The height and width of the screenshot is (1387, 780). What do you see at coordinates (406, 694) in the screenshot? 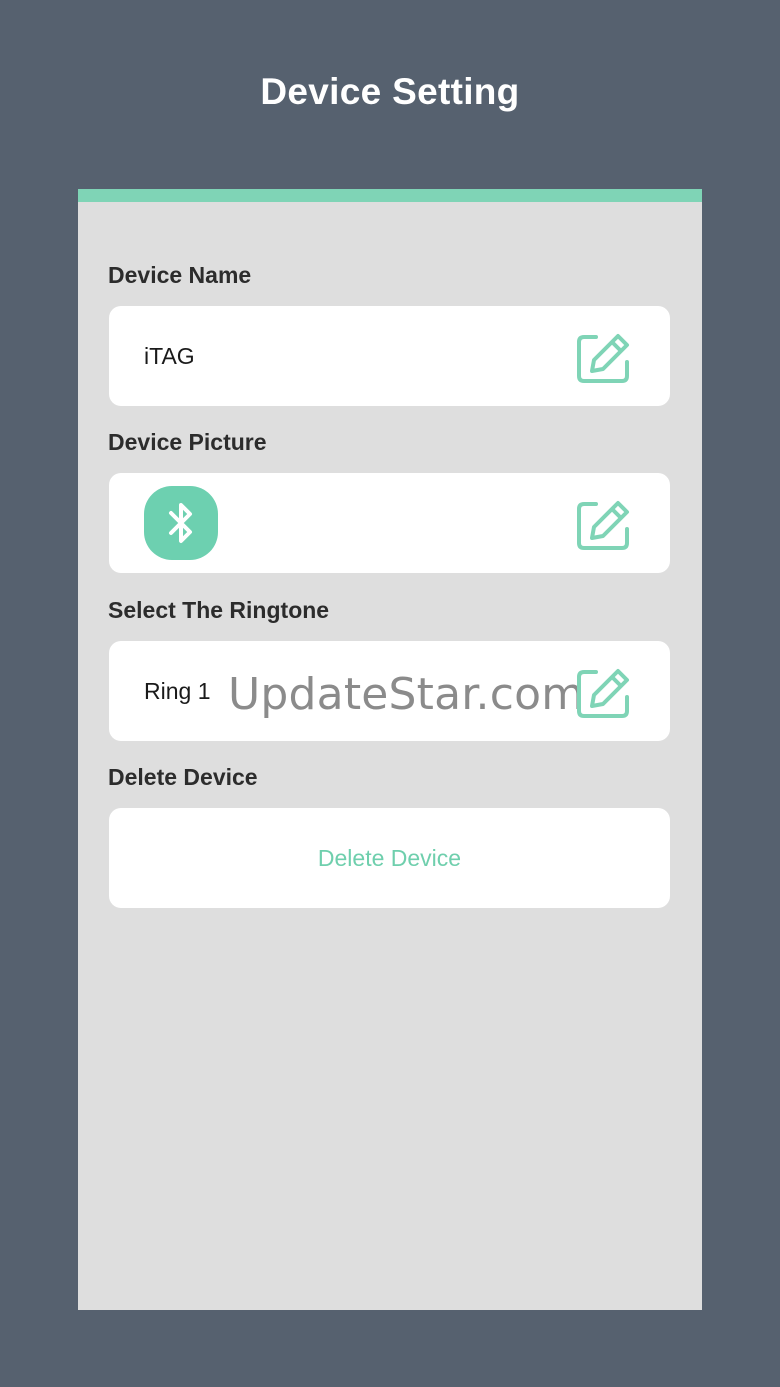
I see `watermark-text: UpdateStar.com` at bounding box center [406, 694].